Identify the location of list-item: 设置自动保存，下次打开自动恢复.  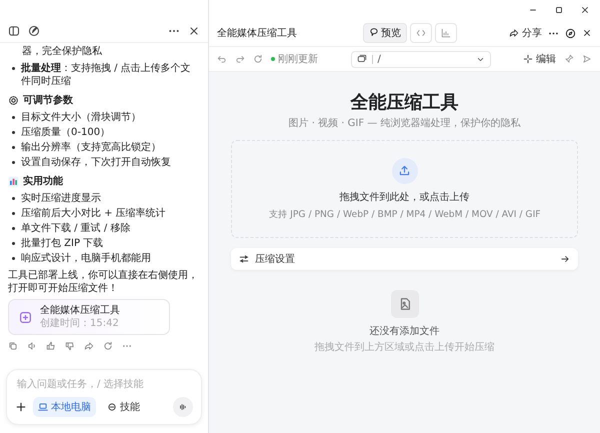
(96, 162).